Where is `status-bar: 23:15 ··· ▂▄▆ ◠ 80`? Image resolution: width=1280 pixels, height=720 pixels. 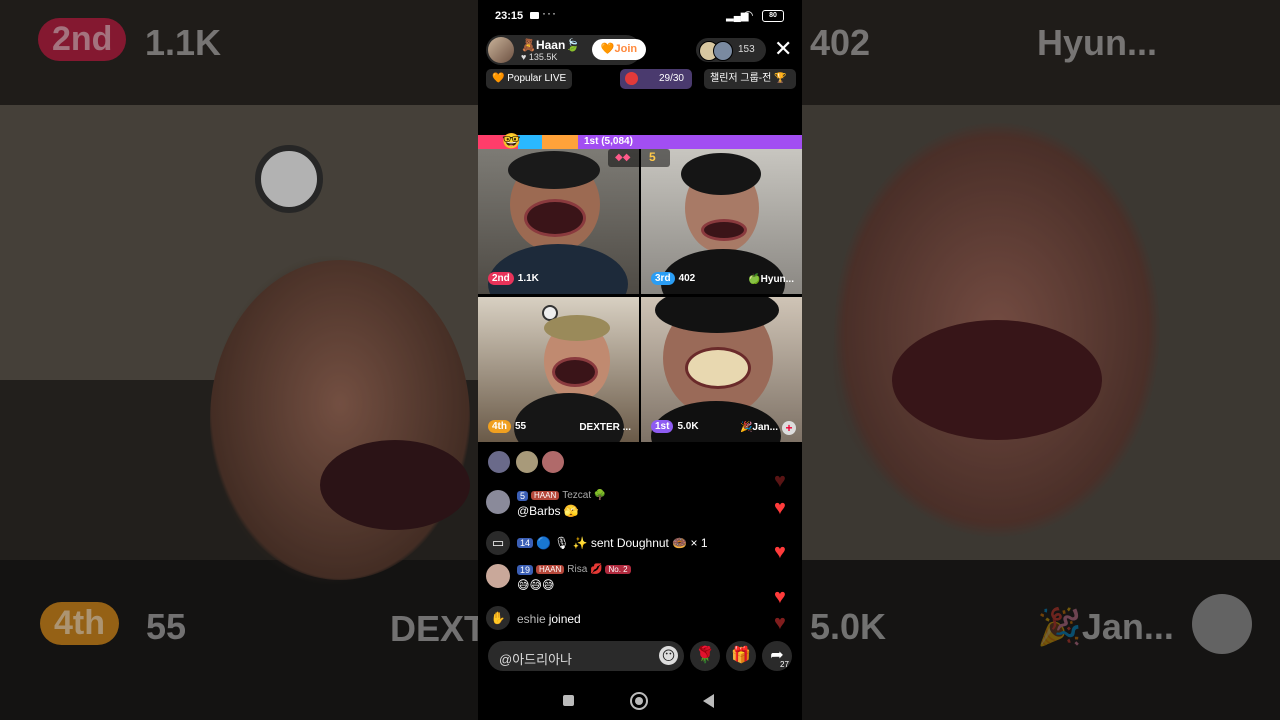 status-bar: 23:15 ··· ▂▄▆ ◠ 80 is located at coordinates (640, 16).